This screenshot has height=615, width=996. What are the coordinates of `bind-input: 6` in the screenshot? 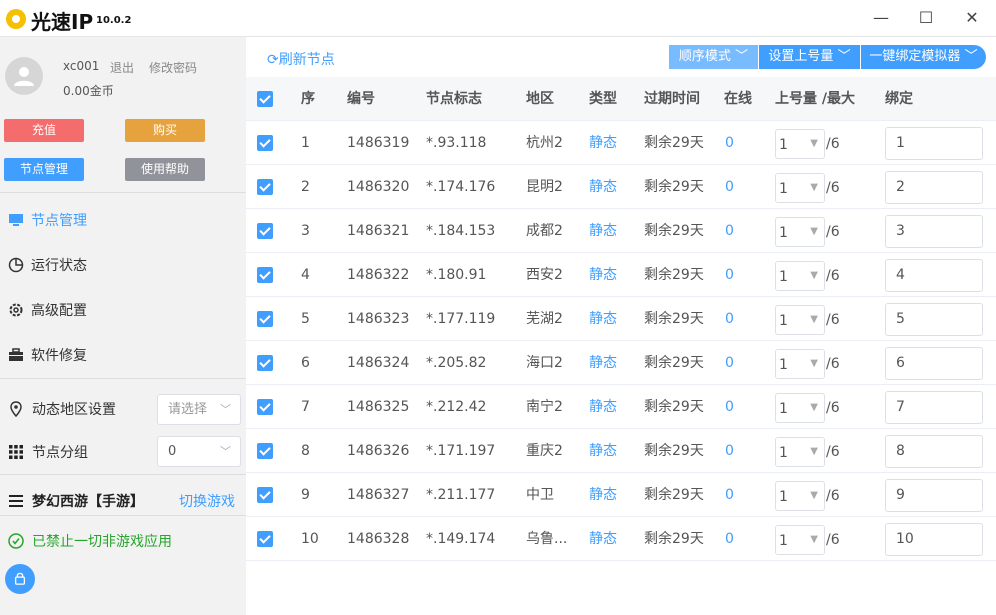 It's located at (934, 363).